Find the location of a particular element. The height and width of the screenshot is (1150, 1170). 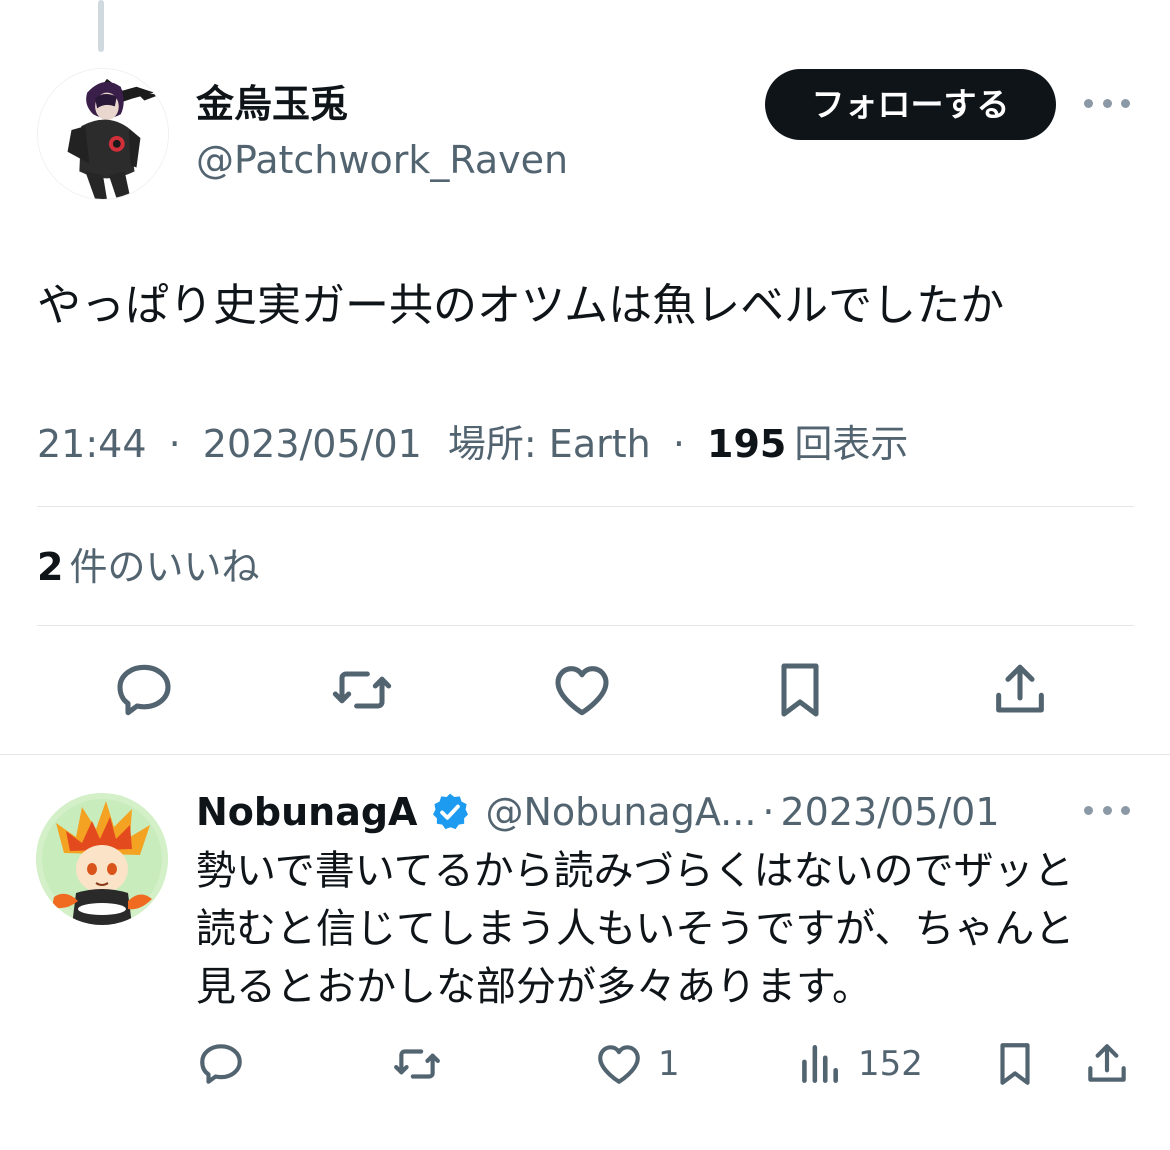

reply-reply-button is located at coordinates (221, 1064).